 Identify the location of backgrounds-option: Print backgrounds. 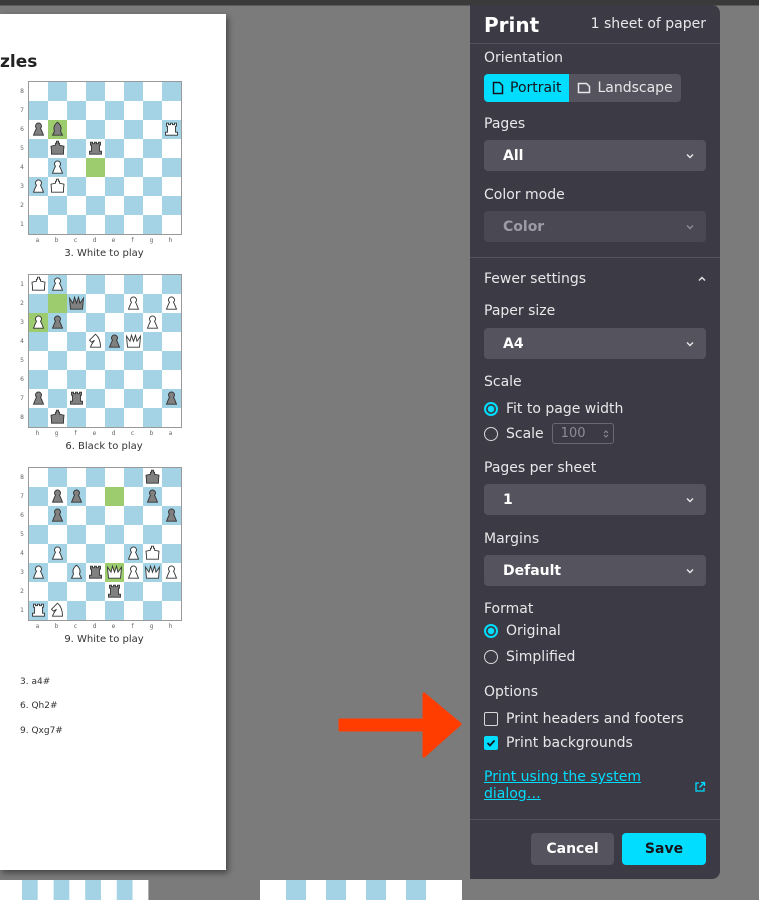
(558, 743).